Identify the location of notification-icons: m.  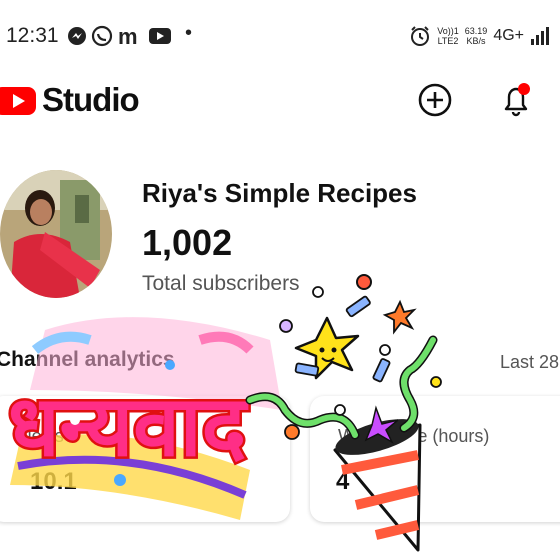
(131, 36).